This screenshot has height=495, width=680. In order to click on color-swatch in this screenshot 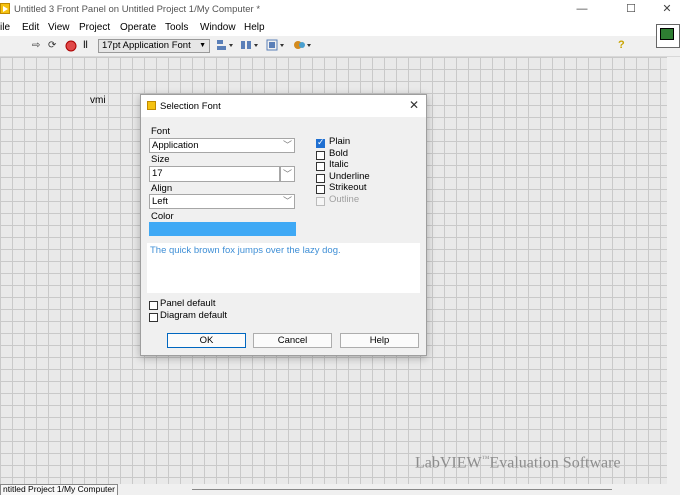, I will do `click(222, 229)`.